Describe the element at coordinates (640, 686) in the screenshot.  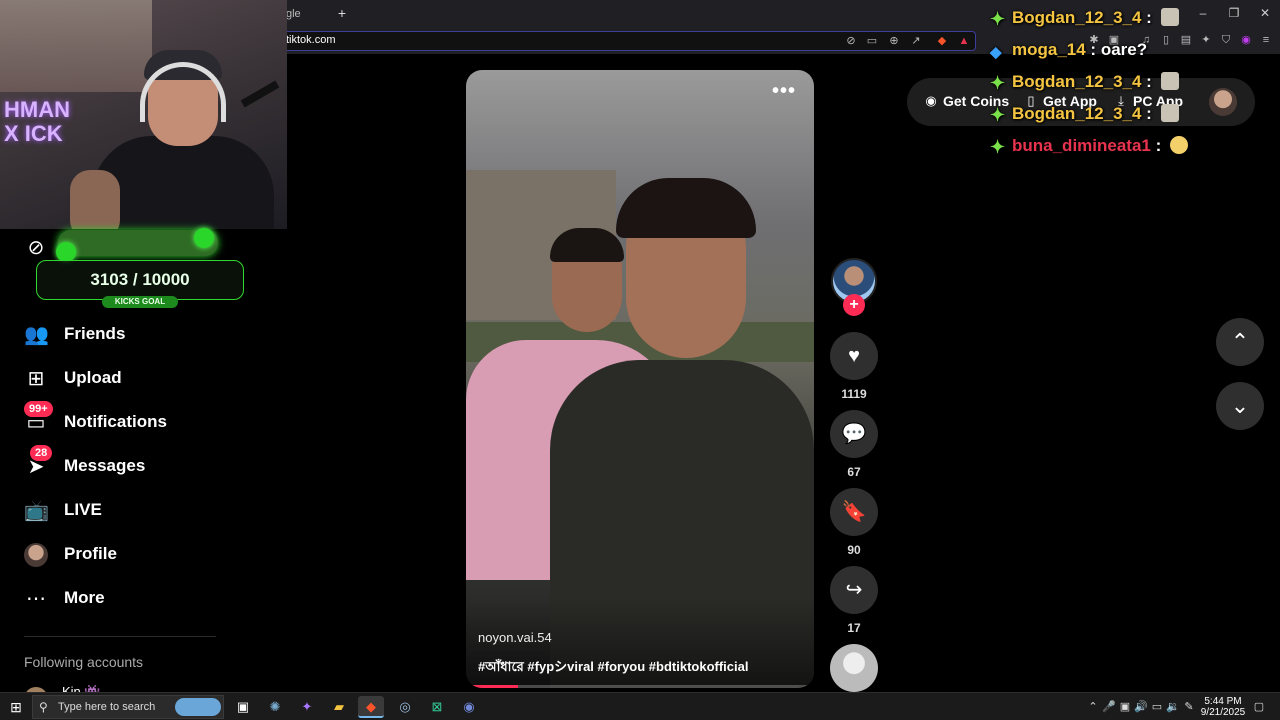
I see `video-progress-bar` at that location.